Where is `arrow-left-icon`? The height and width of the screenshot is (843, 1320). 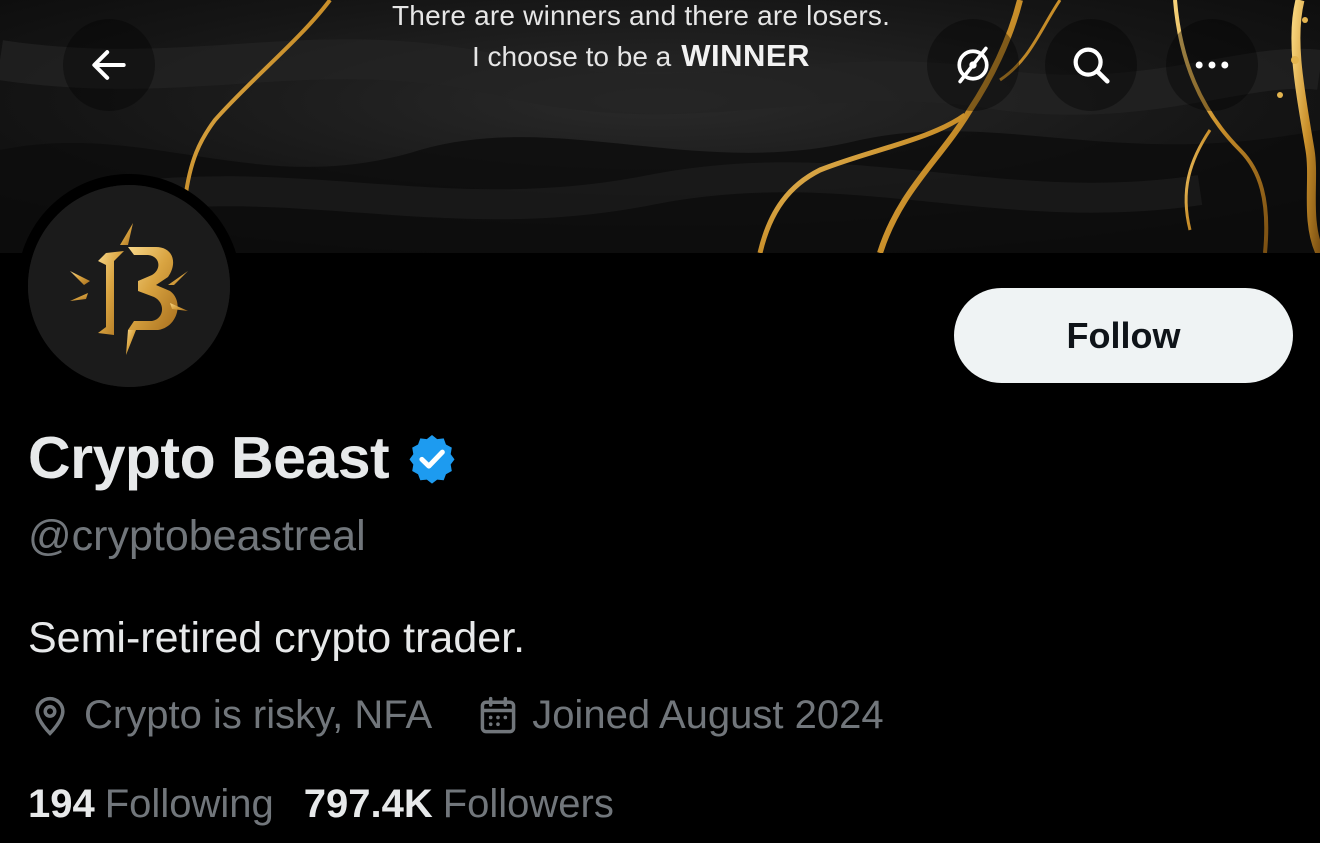
arrow-left-icon is located at coordinates (109, 65).